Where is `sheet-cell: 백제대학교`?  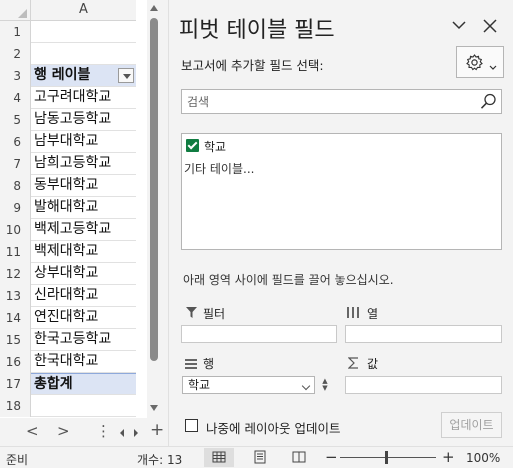 sheet-cell: 백제대학교 is located at coordinates (83, 251).